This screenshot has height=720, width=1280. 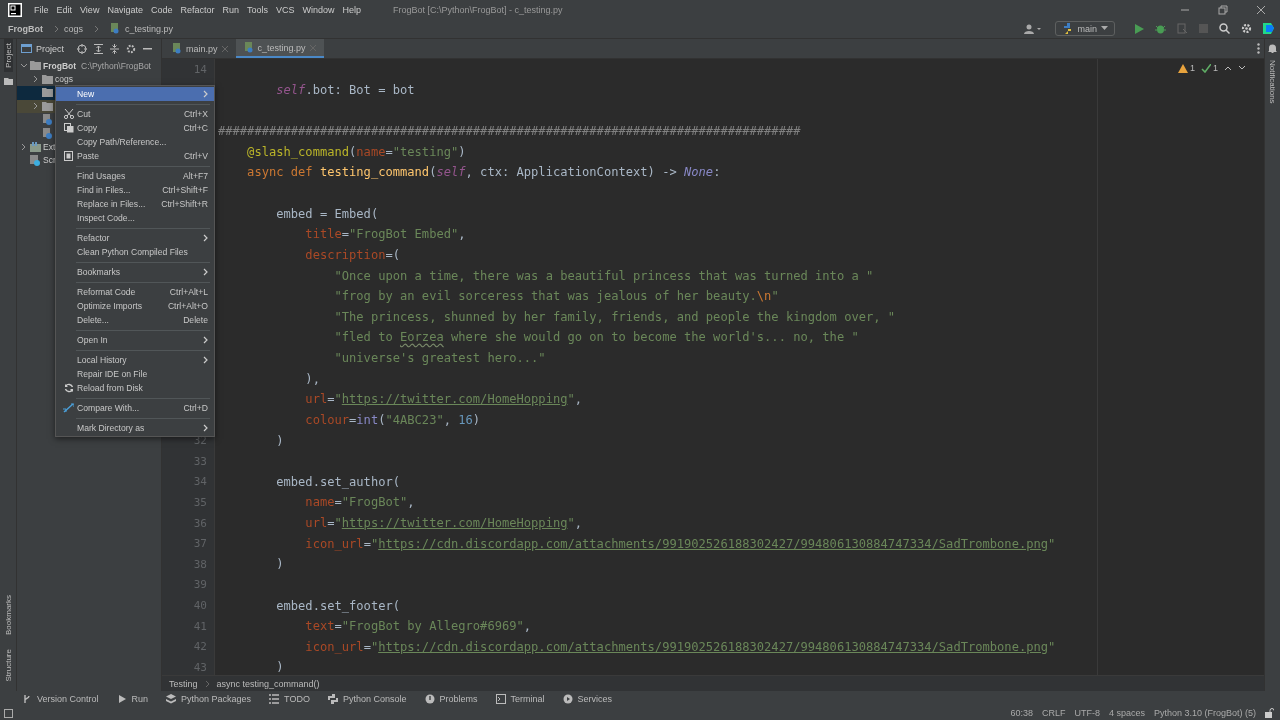 What do you see at coordinates (338, 605) in the screenshot?
I see `code-line: embed.set_footer(` at bounding box center [338, 605].